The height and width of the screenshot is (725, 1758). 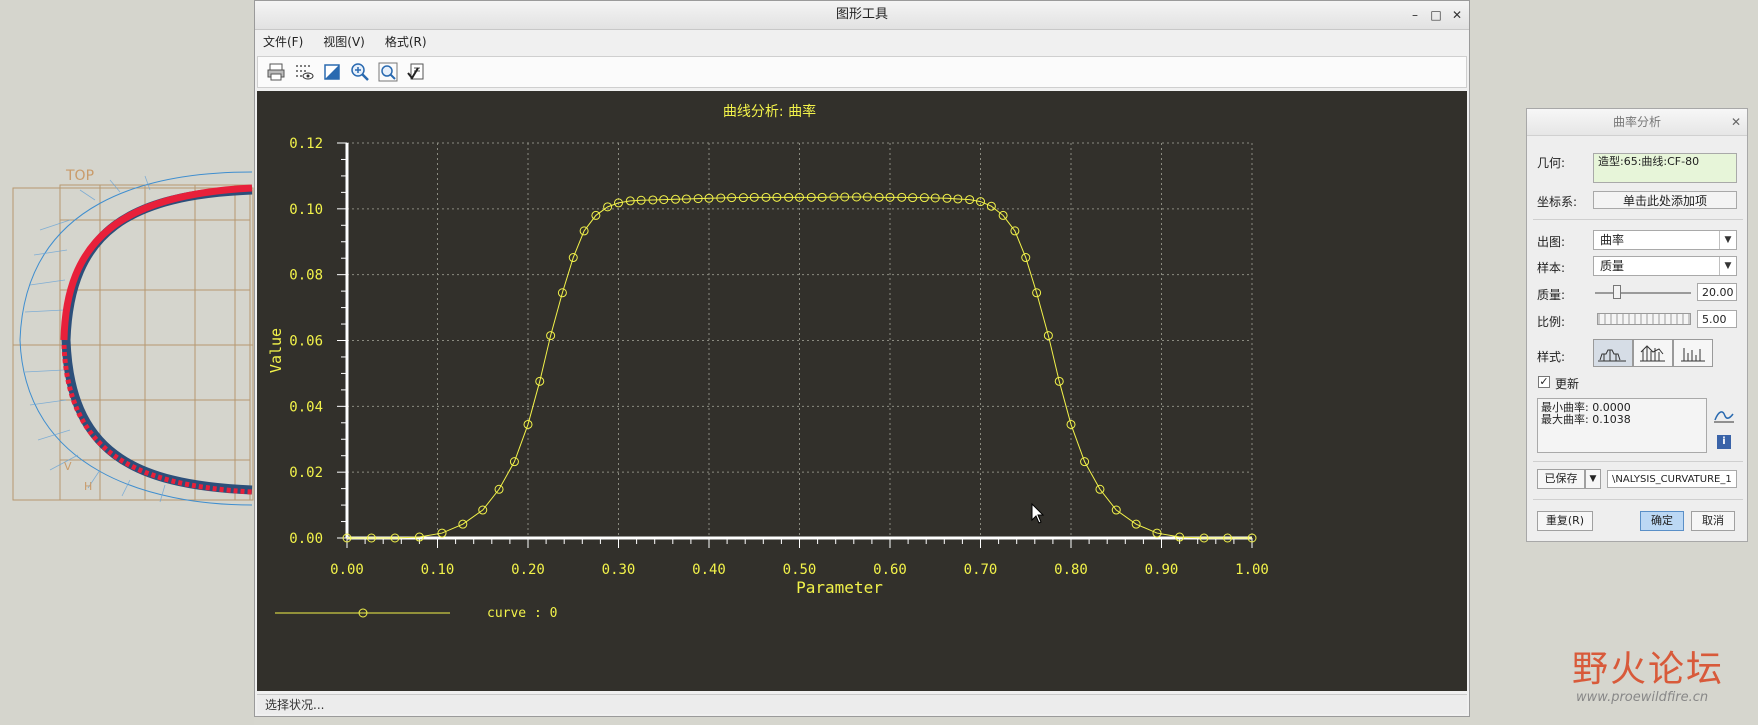 I want to click on watermark-title: 野火论坛, so click(x=1648, y=669).